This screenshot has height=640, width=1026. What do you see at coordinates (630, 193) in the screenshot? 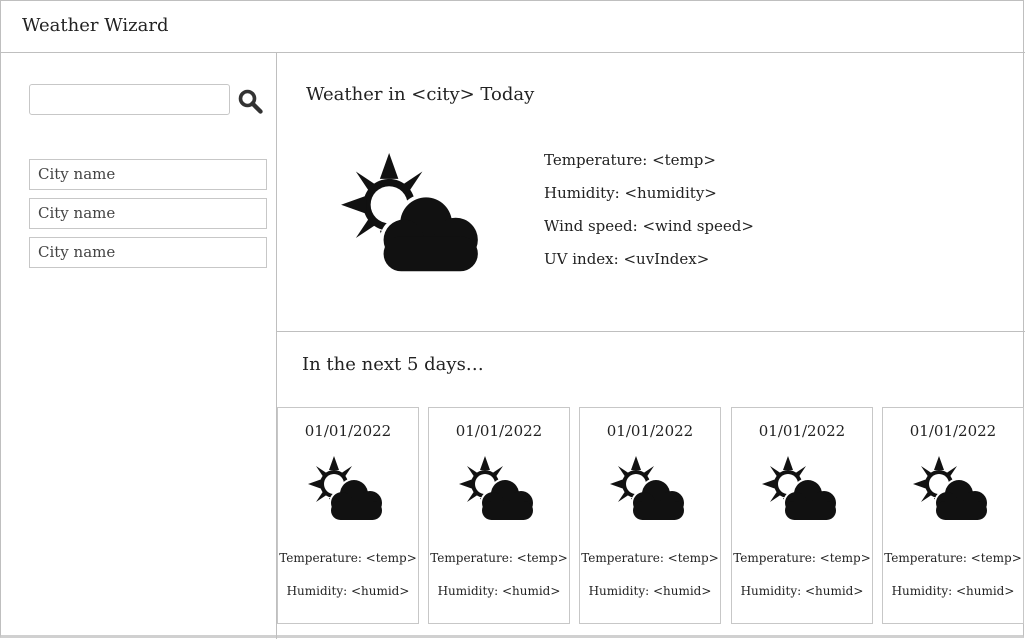
I see `humidity-text: Humidity: <humidity>` at bounding box center [630, 193].